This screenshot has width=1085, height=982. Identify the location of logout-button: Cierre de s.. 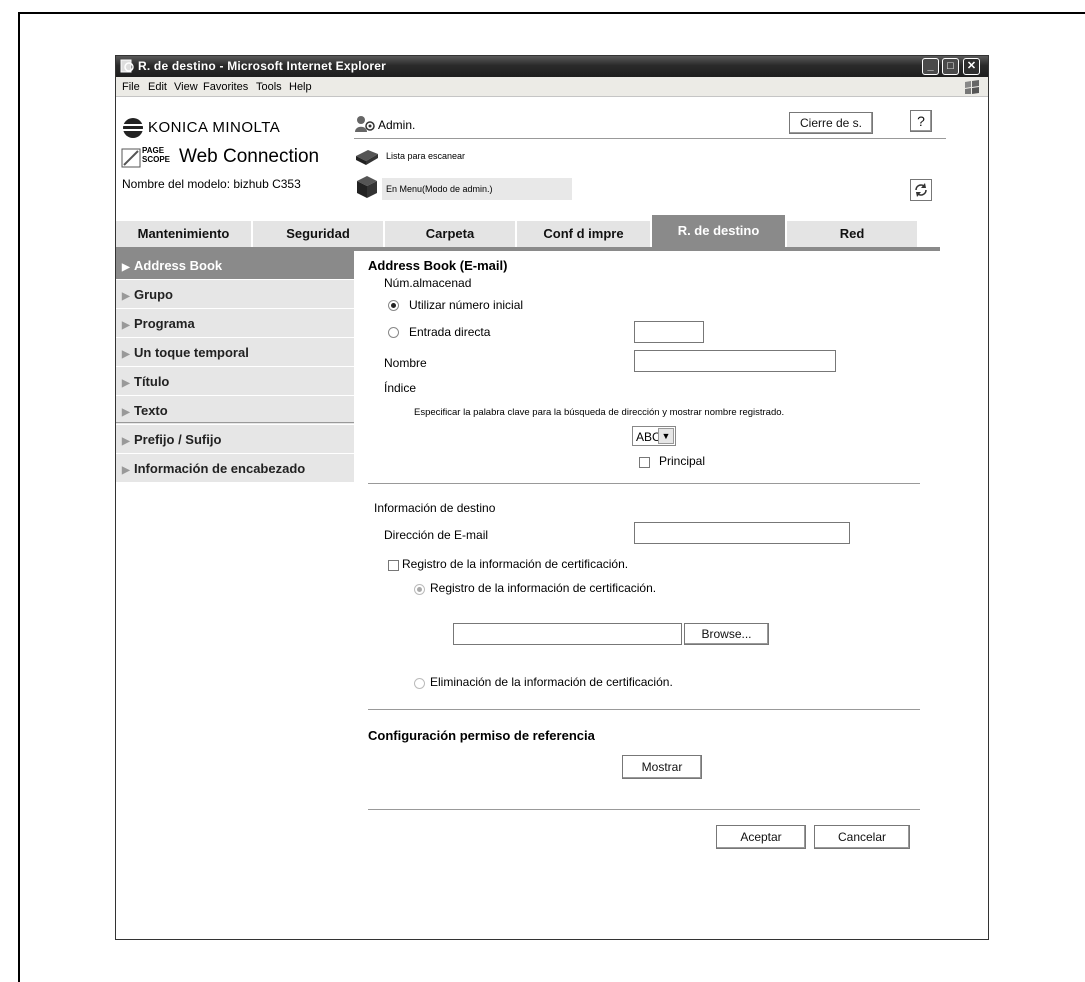
(831, 123).